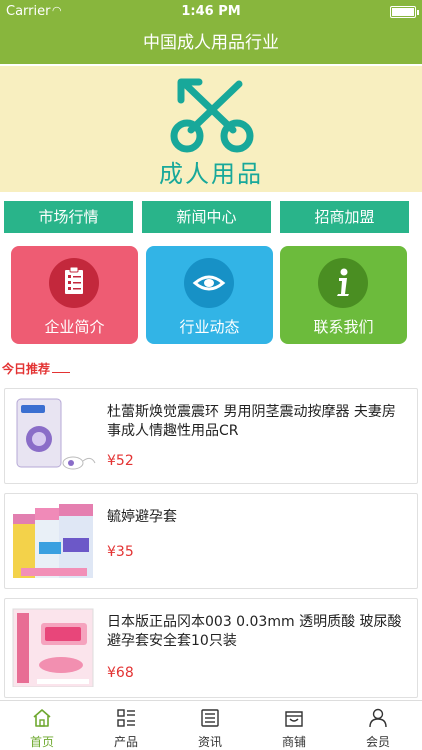 Image resolution: width=422 pixels, height=750 pixels. I want to click on home-icon, so click(42, 718).